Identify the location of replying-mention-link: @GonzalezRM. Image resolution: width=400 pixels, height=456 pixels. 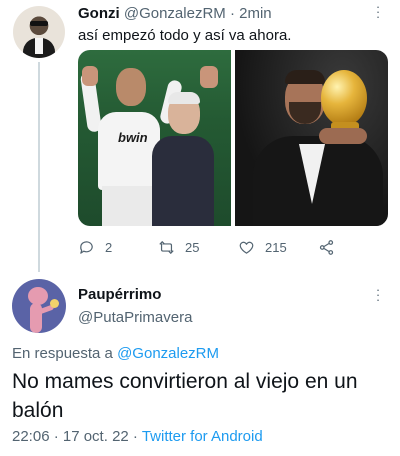
(168, 353).